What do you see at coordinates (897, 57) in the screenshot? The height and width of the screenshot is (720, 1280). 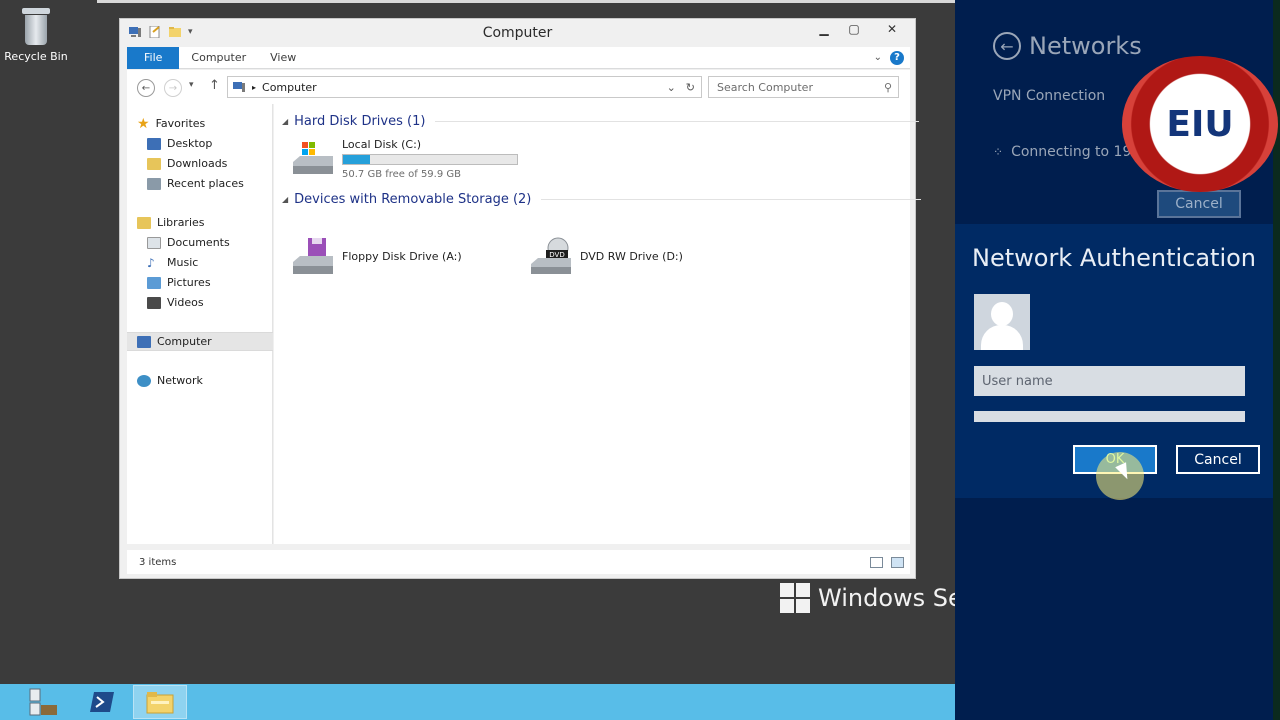 I see `help-icon: ?` at bounding box center [897, 57].